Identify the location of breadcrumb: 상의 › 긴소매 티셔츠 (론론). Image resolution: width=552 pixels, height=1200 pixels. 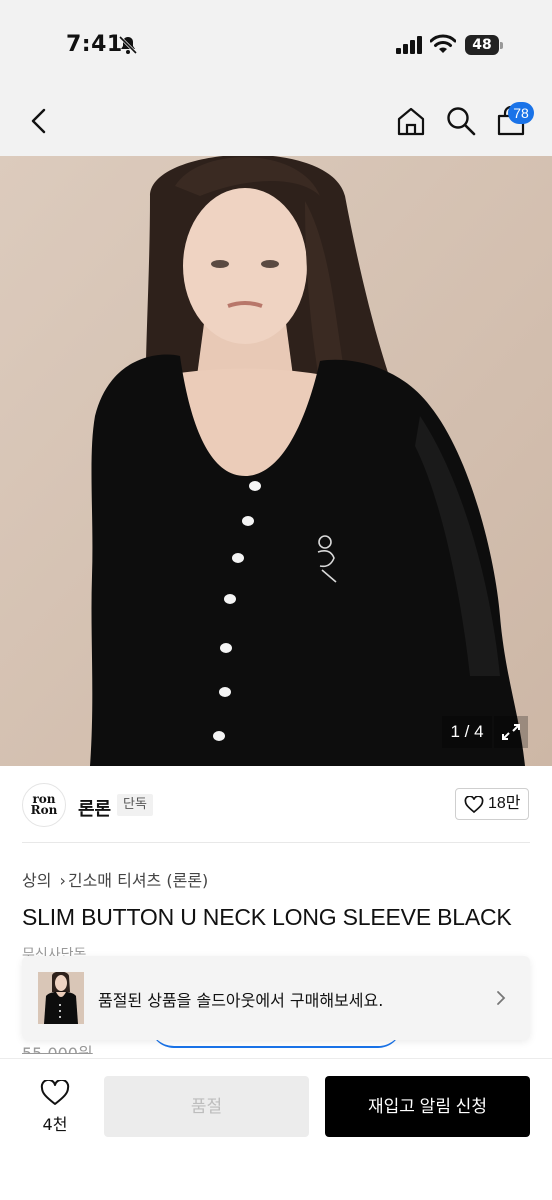
(116, 879).